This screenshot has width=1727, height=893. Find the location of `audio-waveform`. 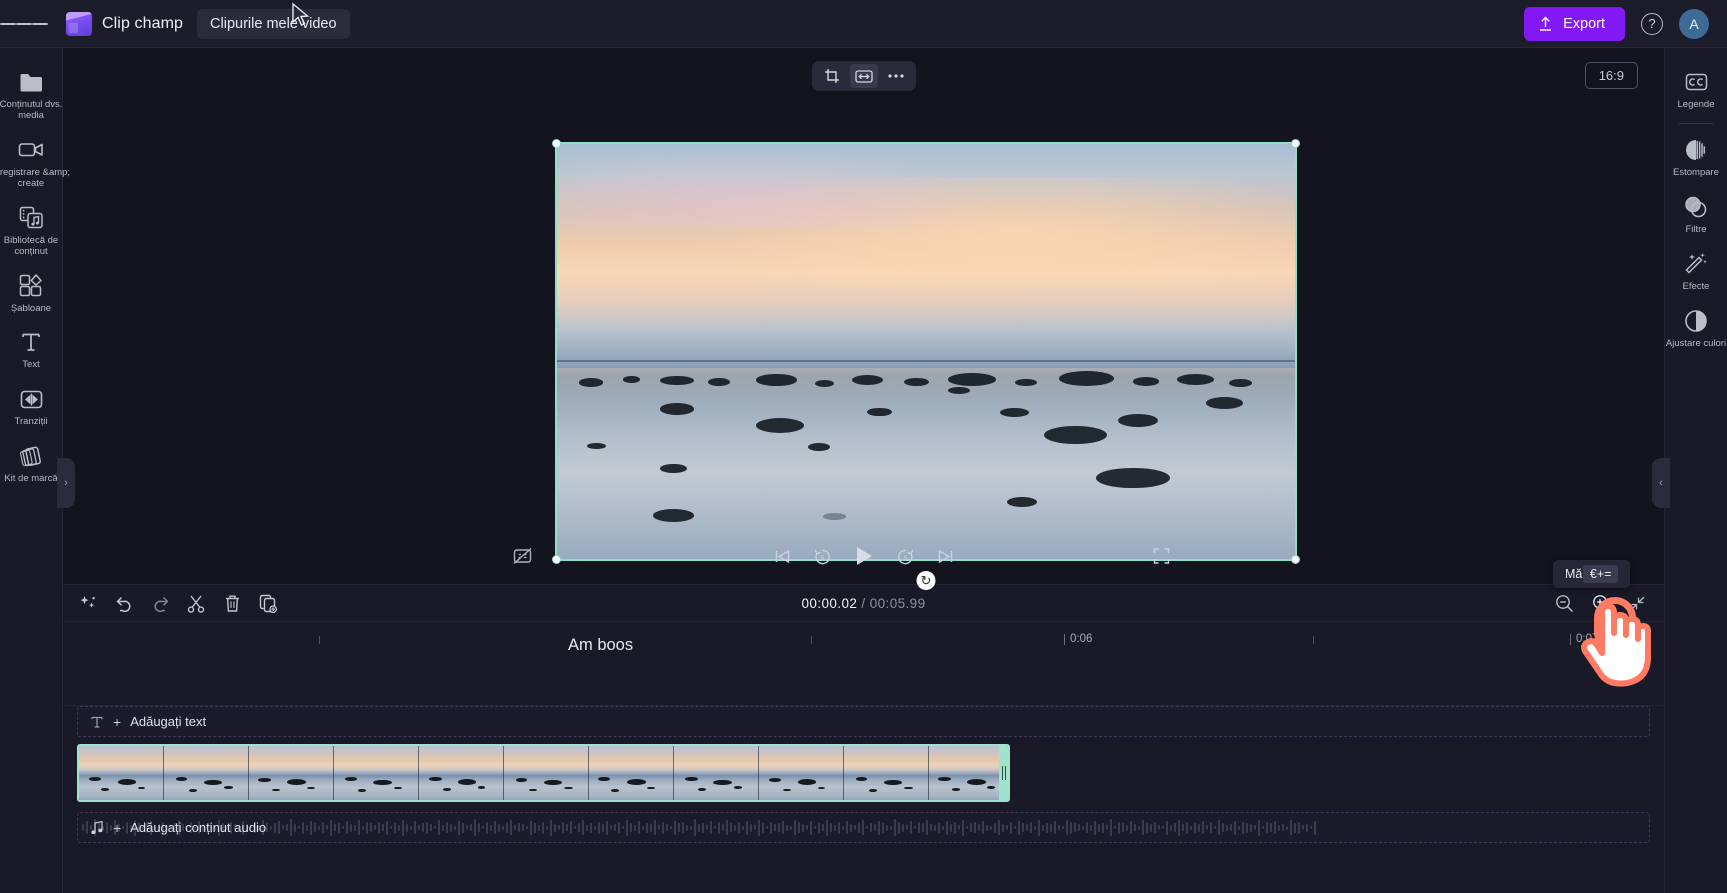

audio-waveform is located at coordinates (863, 827).